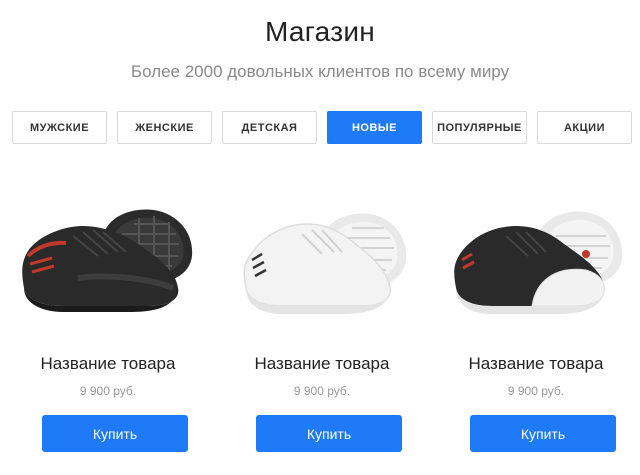 The height and width of the screenshot is (475, 640). Describe the element at coordinates (320, 31) in the screenshot. I see `page-title: Магазин` at that location.